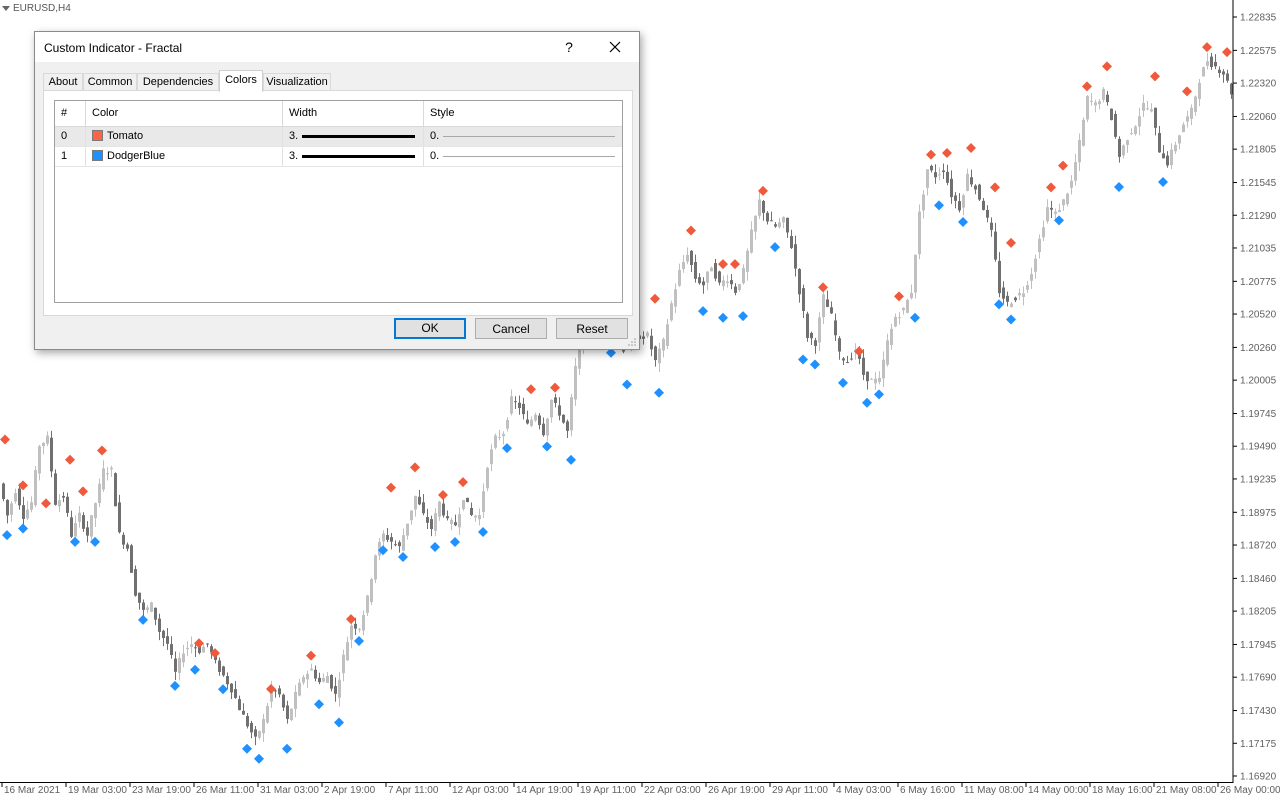  What do you see at coordinates (297, 82) in the screenshot?
I see `tab-visualization: Visualization` at bounding box center [297, 82].